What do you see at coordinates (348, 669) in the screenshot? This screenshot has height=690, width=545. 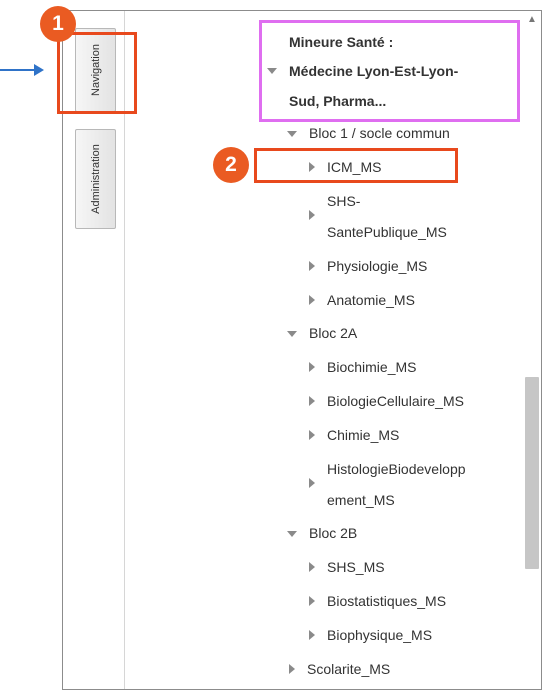 I see `tree-item-scolarite: Scolarite_MS` at bounding box center [348, 669].